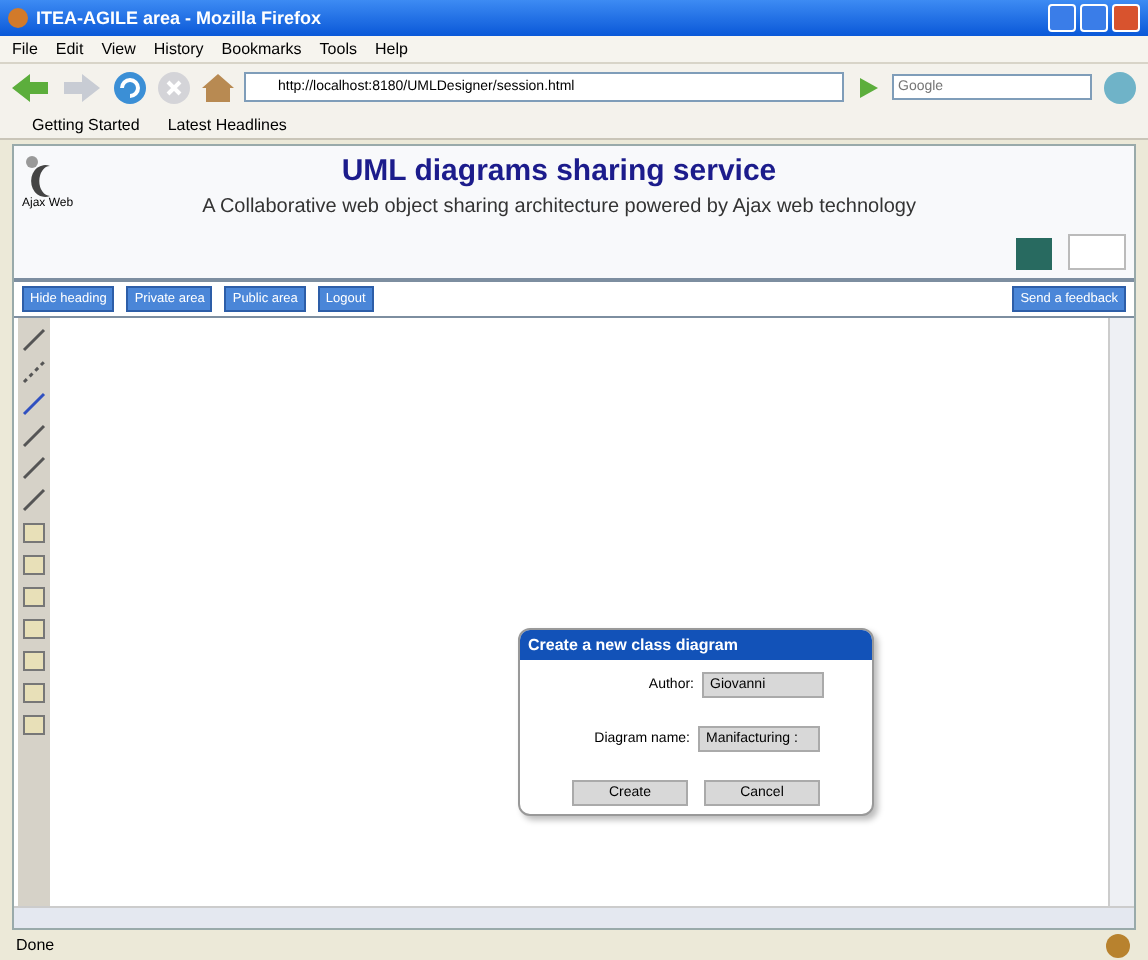 The height and width of the screenshot is (960, 1148). What do you see at coordinates (1118, 945) in the screenshot?
I see `status-icon` at bounding box center [1118, 945].